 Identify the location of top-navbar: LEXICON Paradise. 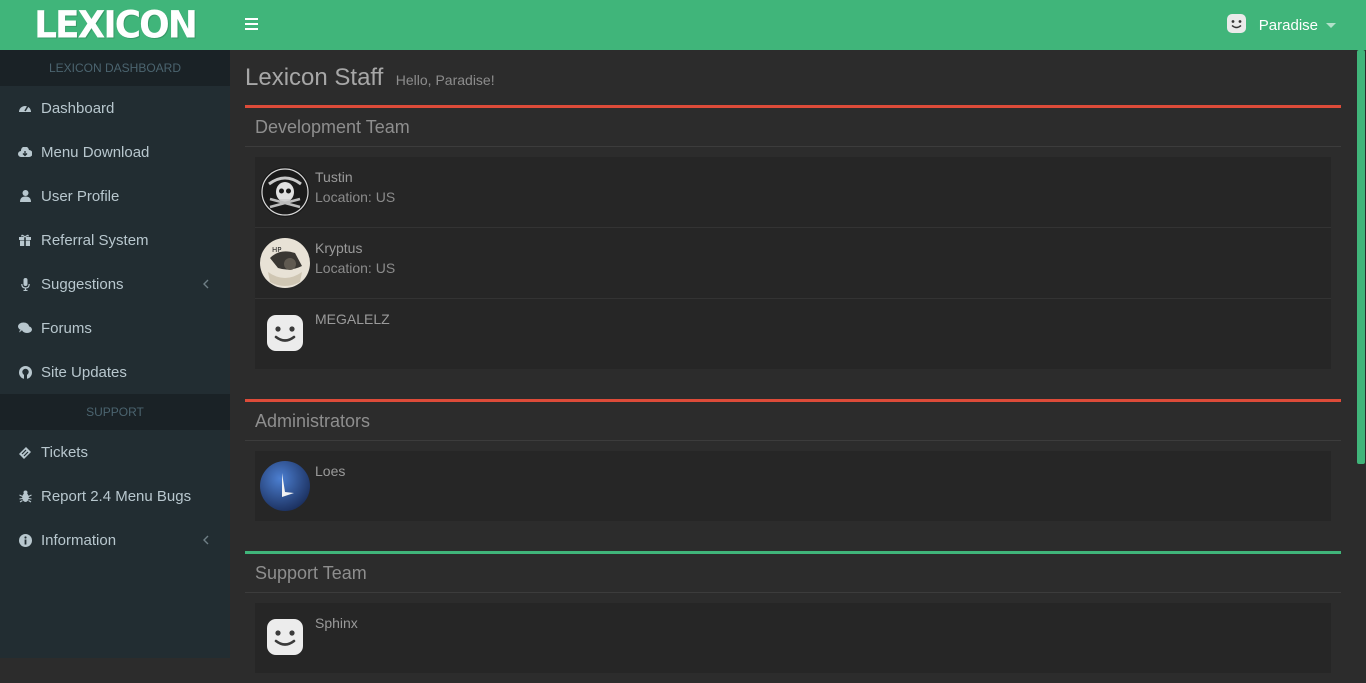
(683, 25).